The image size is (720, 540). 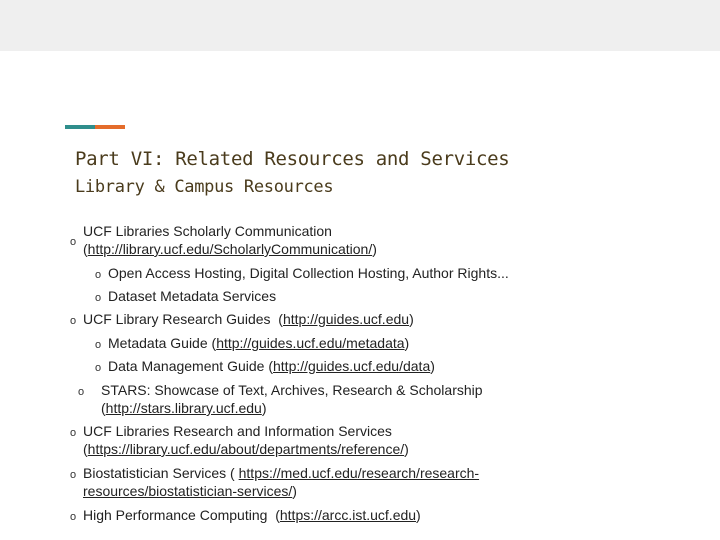 What do you see at coordinates (359, 473) in the screenshot?
I see `biostatistician-link-part1: https://med.ucf.edu/research/research-` at bounding box center [359, 473].